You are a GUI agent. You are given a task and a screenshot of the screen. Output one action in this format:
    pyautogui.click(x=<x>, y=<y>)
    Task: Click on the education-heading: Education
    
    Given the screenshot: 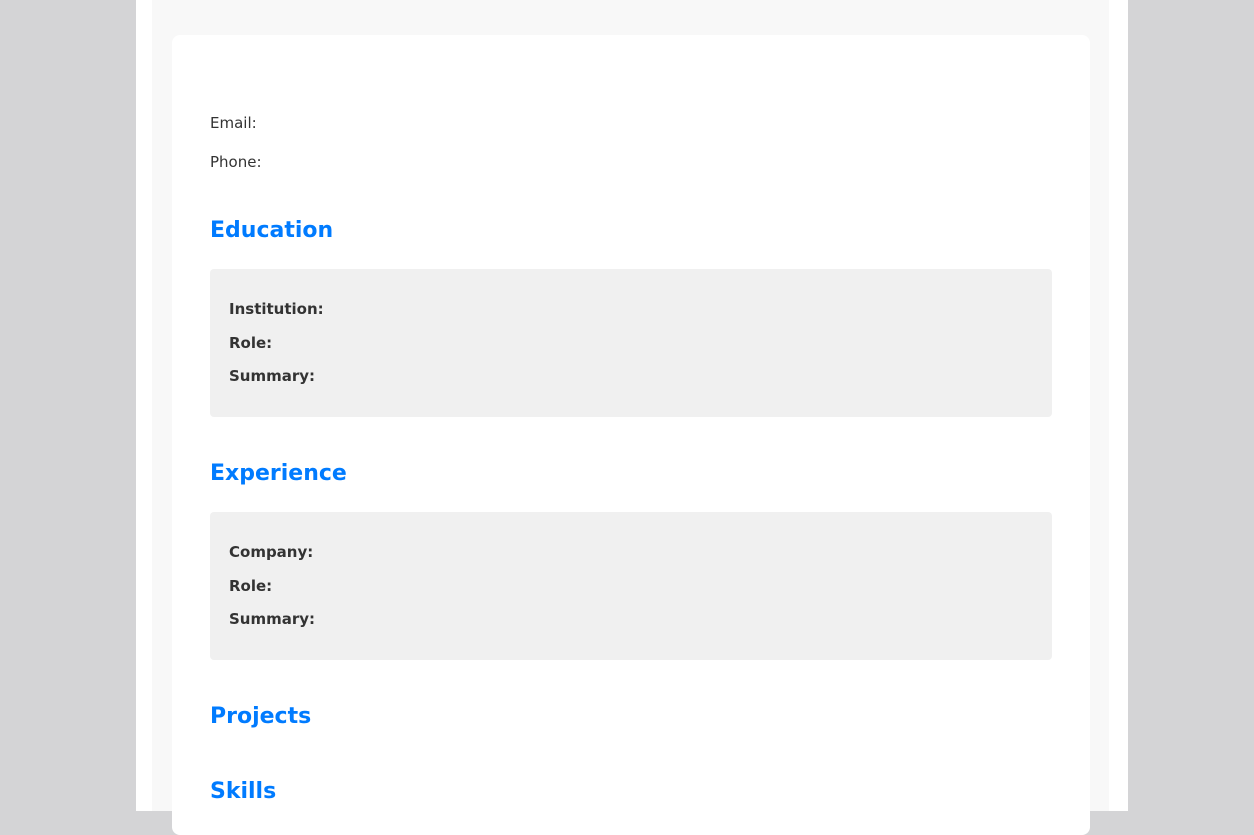 What is the action you would take?
    pyautogui.click(x=272, y=230)
    